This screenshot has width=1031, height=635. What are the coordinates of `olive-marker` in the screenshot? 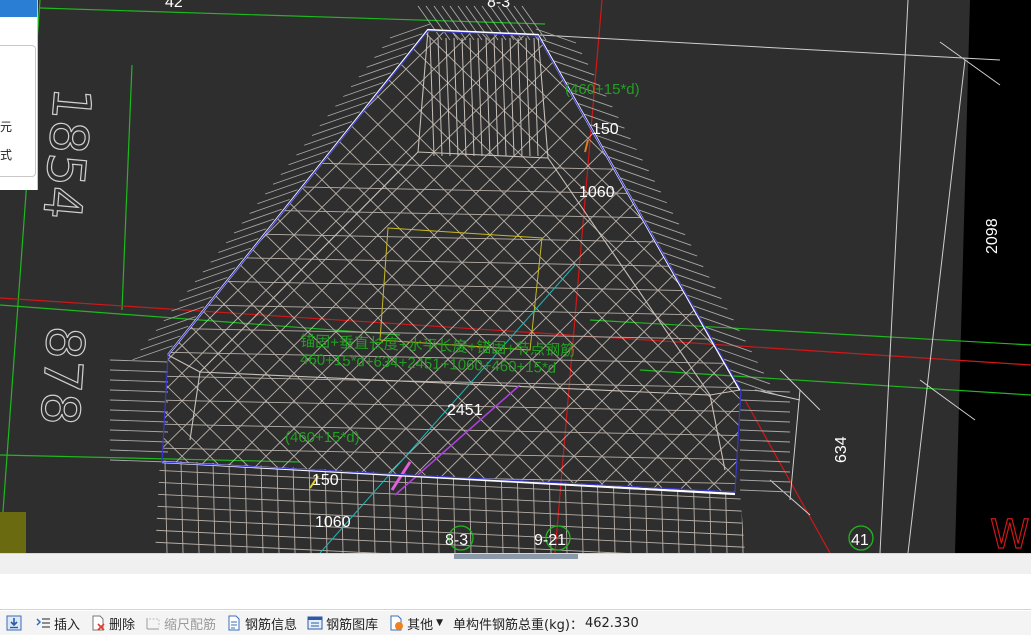 It's located at (13, 532).